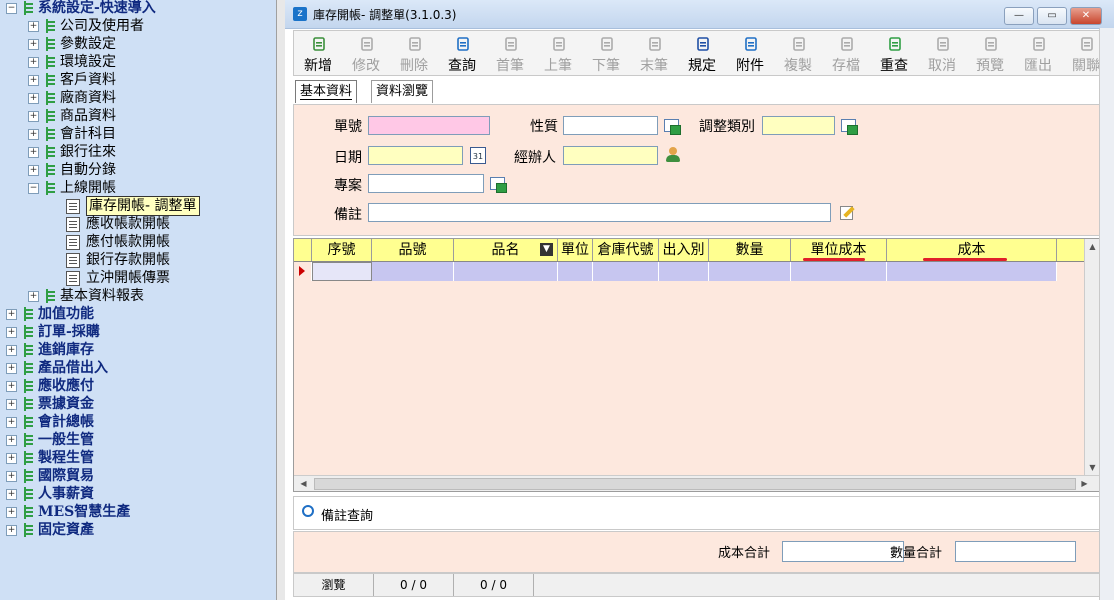 Image resolution: width=1114 pixels, height=600 pixels. Describe the element at coordinates (138, 404) in the screenshot. I see `tree-item: + 票據資金` at that location.